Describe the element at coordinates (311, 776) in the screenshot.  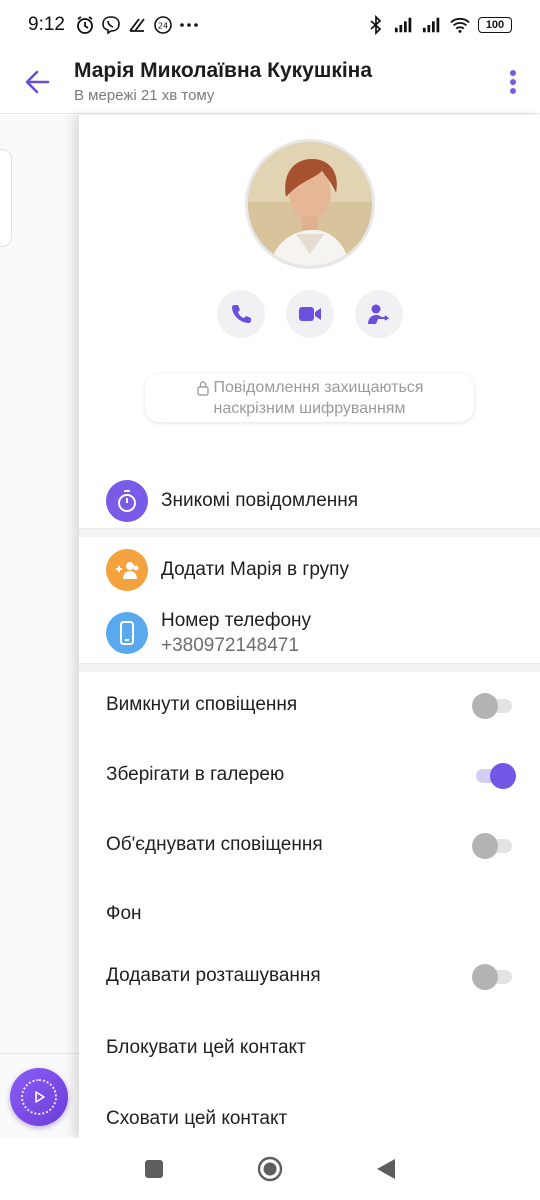
I see `setting-save-to-gallery: Зберігати в галерею` at that location.